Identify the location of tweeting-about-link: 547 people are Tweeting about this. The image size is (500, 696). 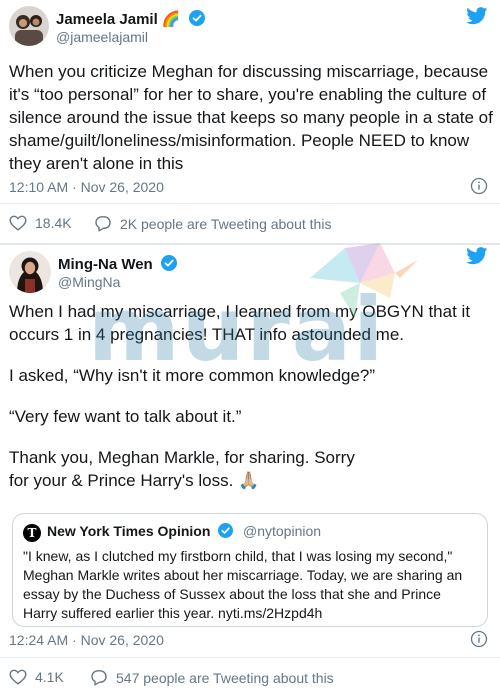
(212, 677).